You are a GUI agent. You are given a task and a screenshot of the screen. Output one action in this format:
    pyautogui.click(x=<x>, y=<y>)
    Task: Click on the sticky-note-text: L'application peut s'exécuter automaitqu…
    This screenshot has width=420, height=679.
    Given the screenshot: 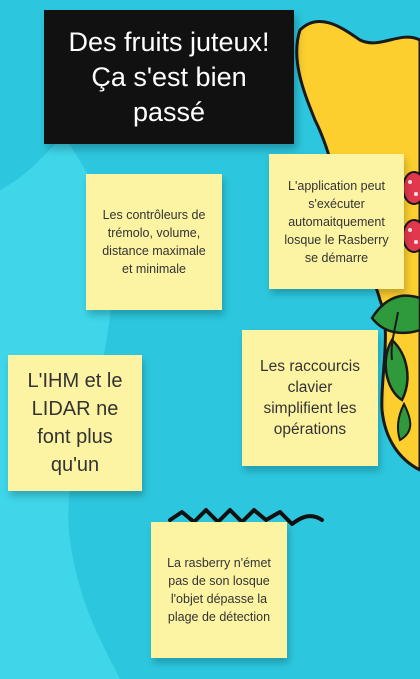 What is the action you would take?
    pyautogui.click(x=336, y=221)
    